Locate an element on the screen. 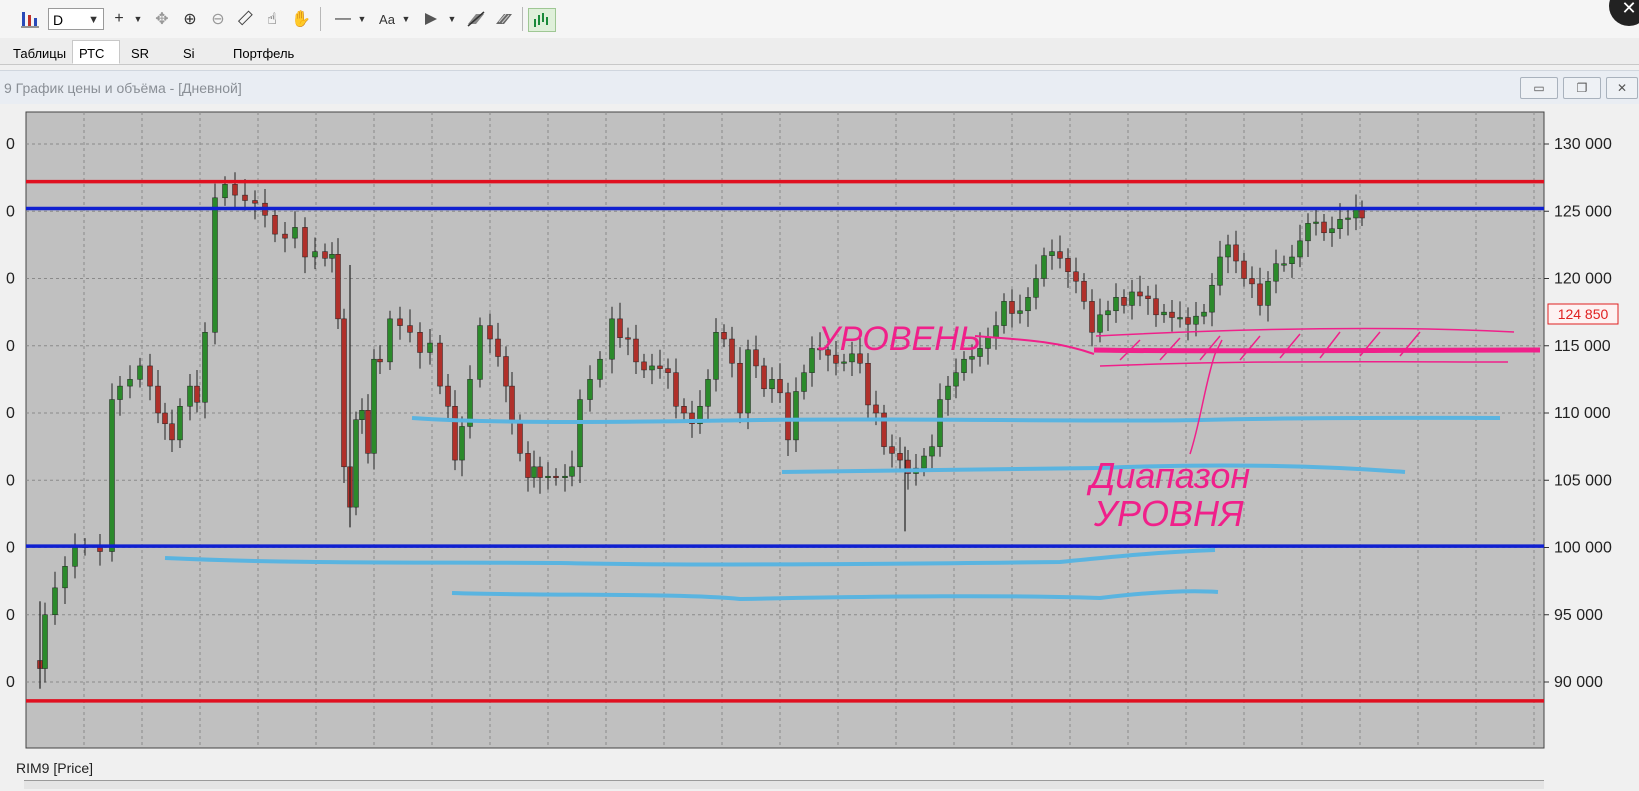  instrument-label: RIM9 [Price] is located at coordinates (55, 768).